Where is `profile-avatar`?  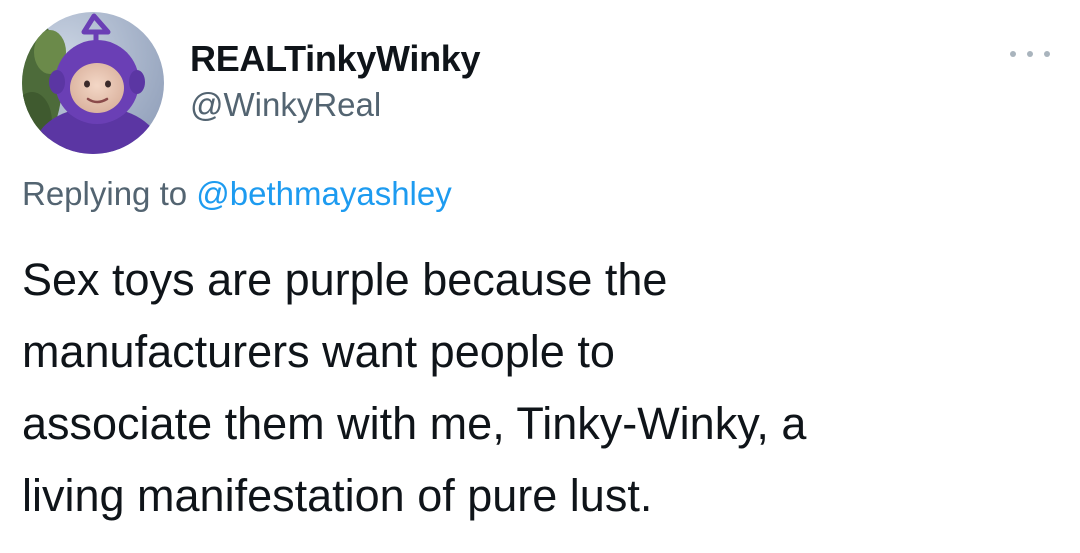
profile-avatar is located at coordinates (93, 83).